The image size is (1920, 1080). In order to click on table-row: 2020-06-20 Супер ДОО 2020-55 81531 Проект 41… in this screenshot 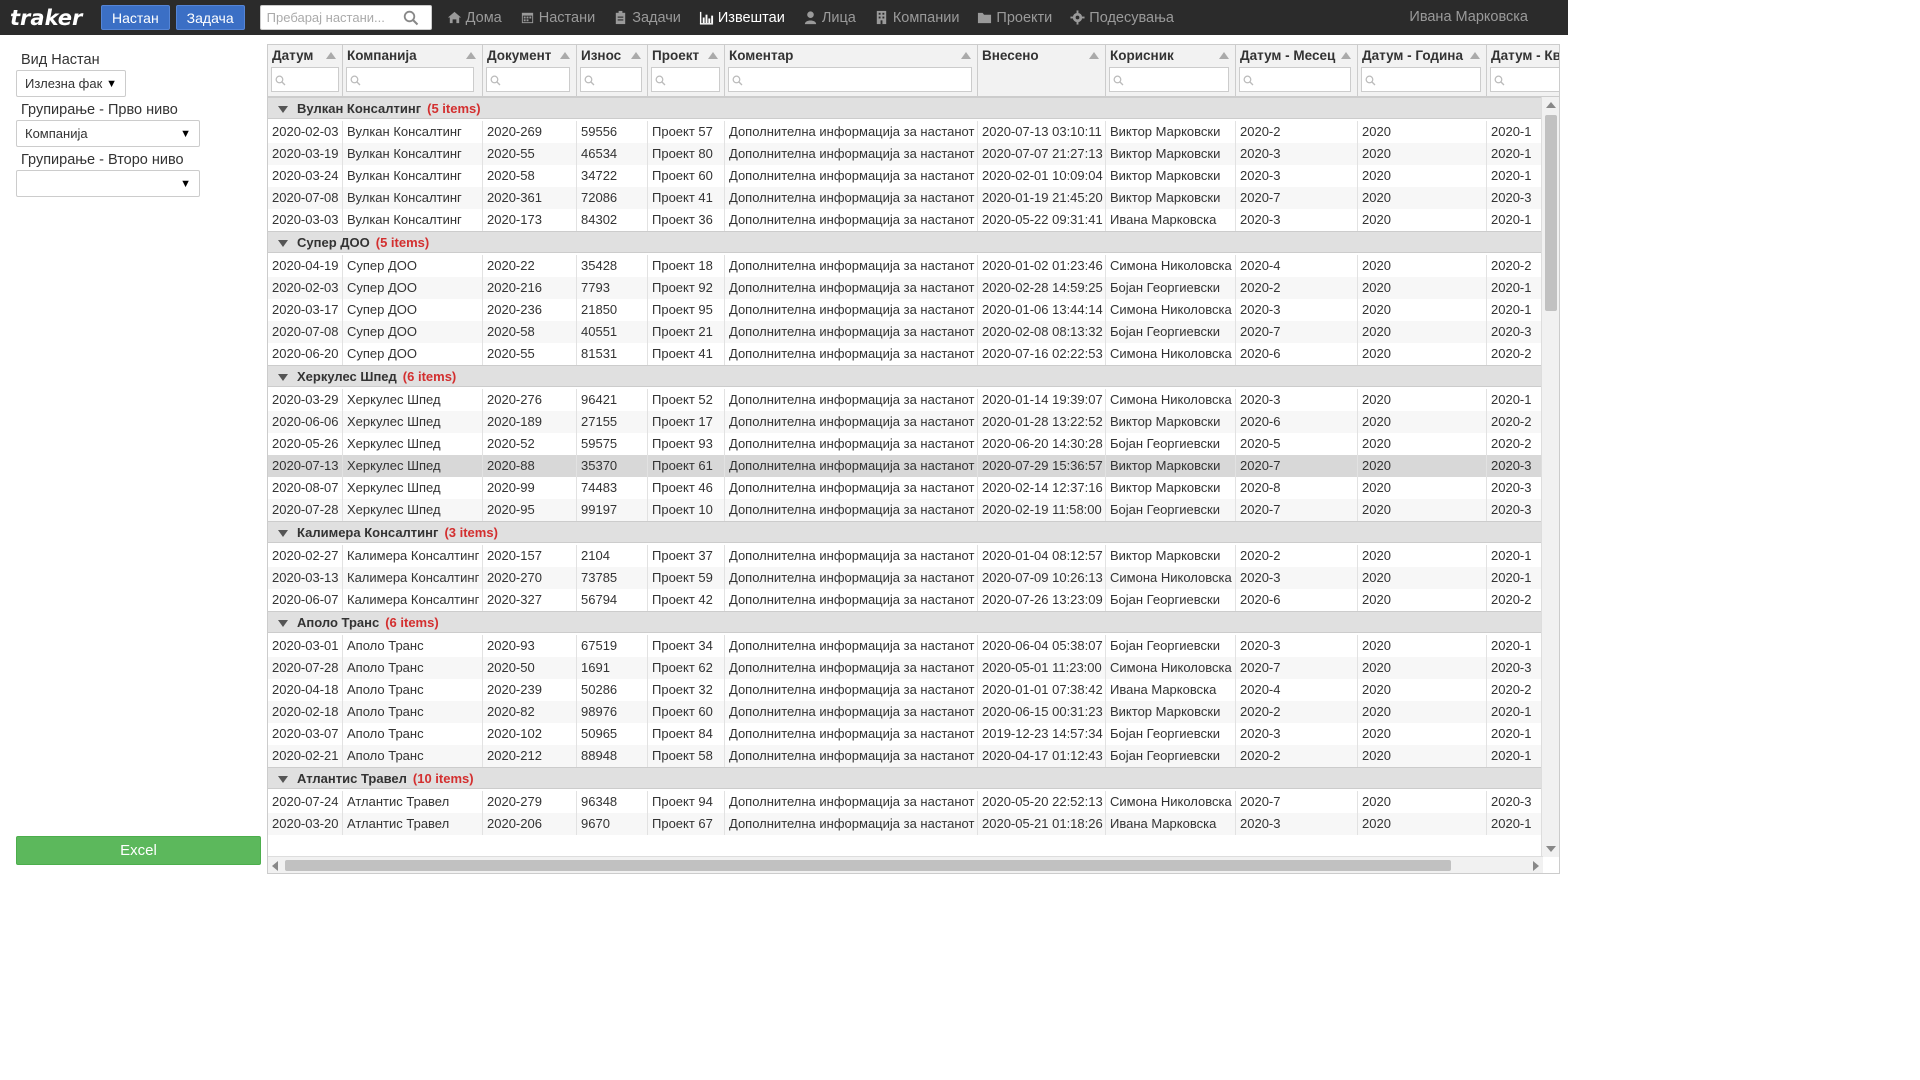, I will do `click(905, 354)`.